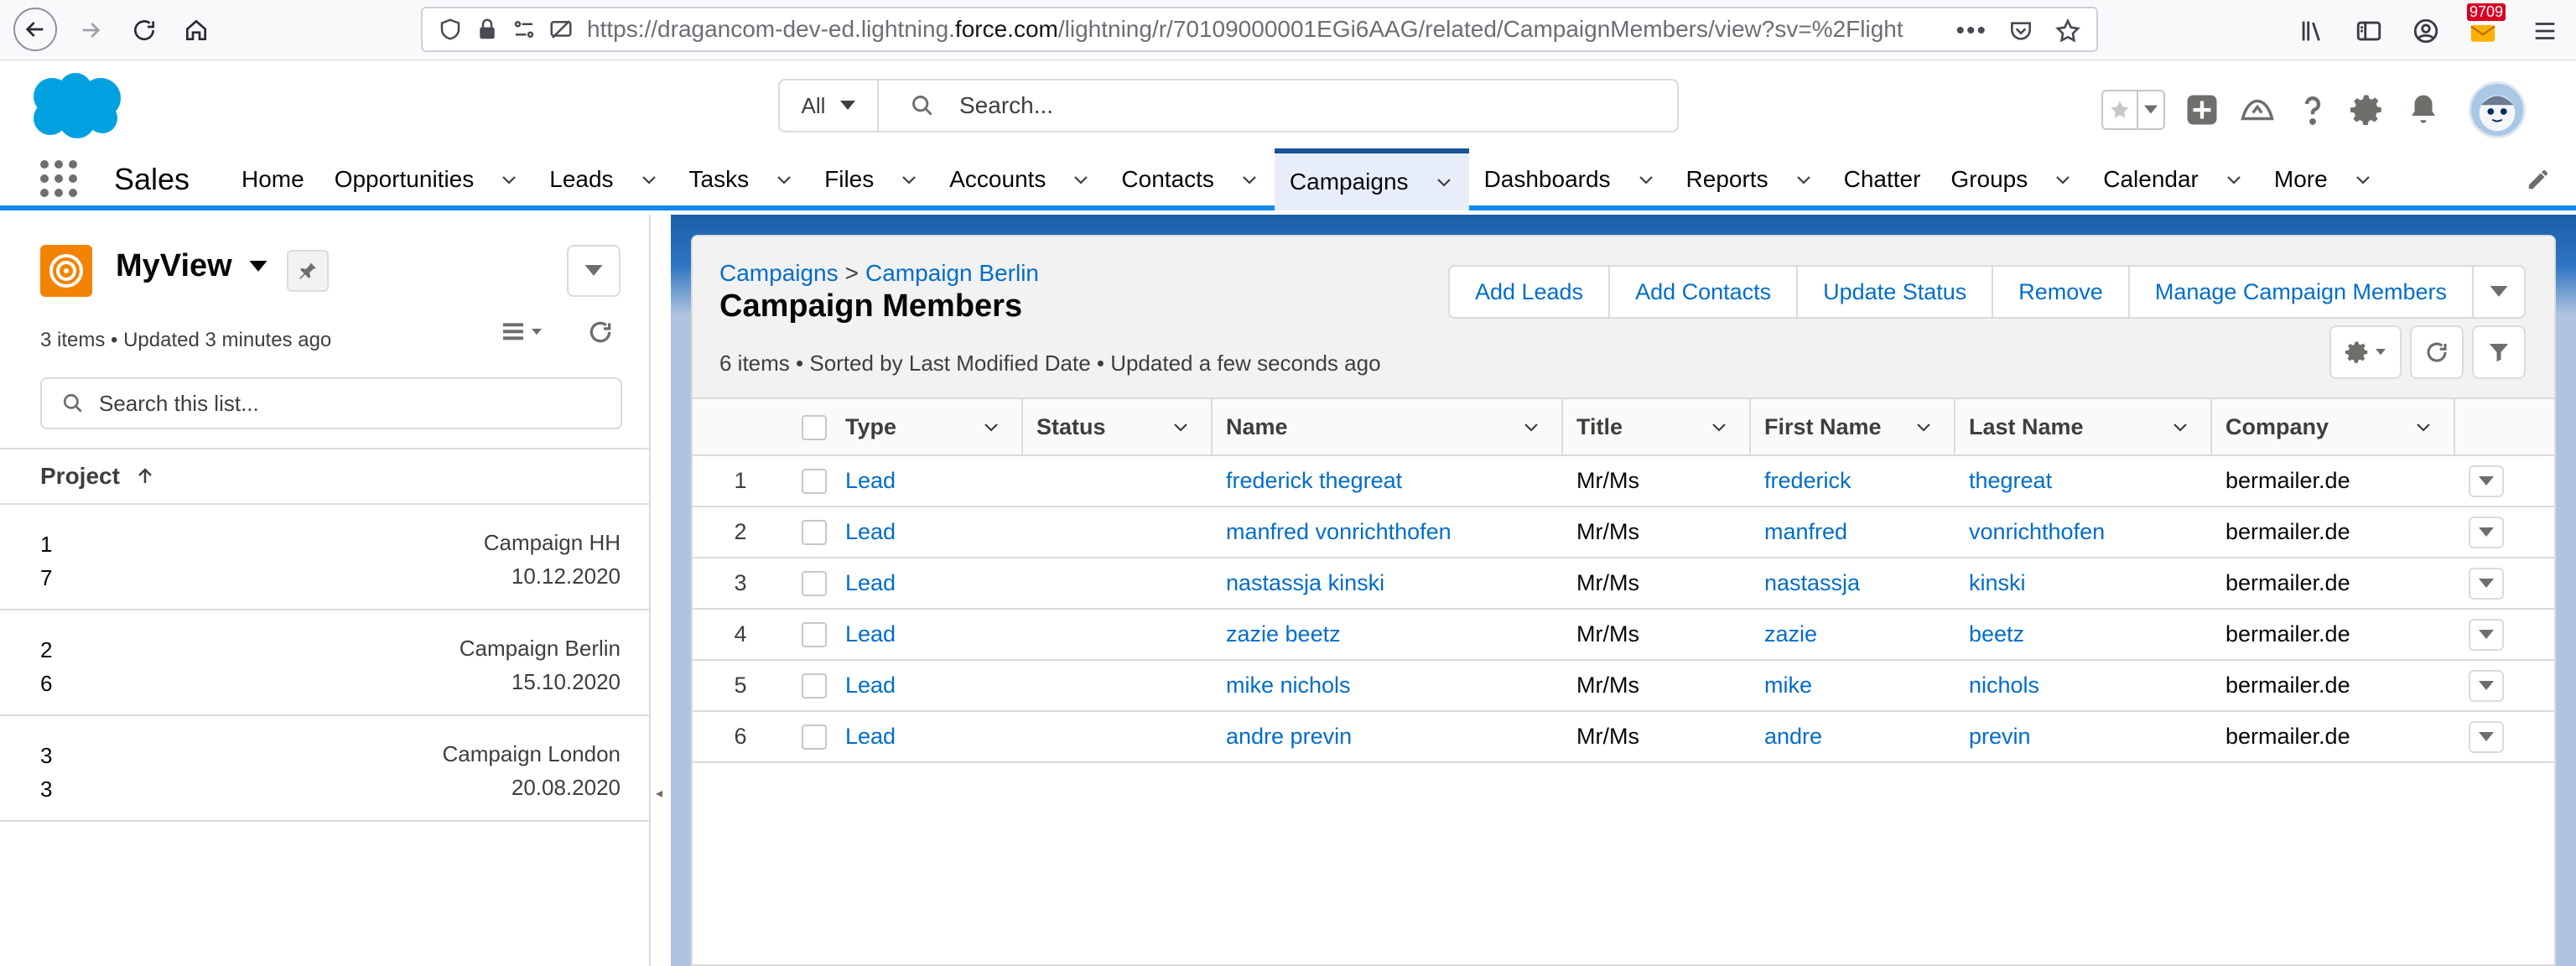  What do you see at coordinates (1570, 179) in the screenshot?
I see `nav-item-dashboards: Dashboards` at bounding box center [1570, 179].